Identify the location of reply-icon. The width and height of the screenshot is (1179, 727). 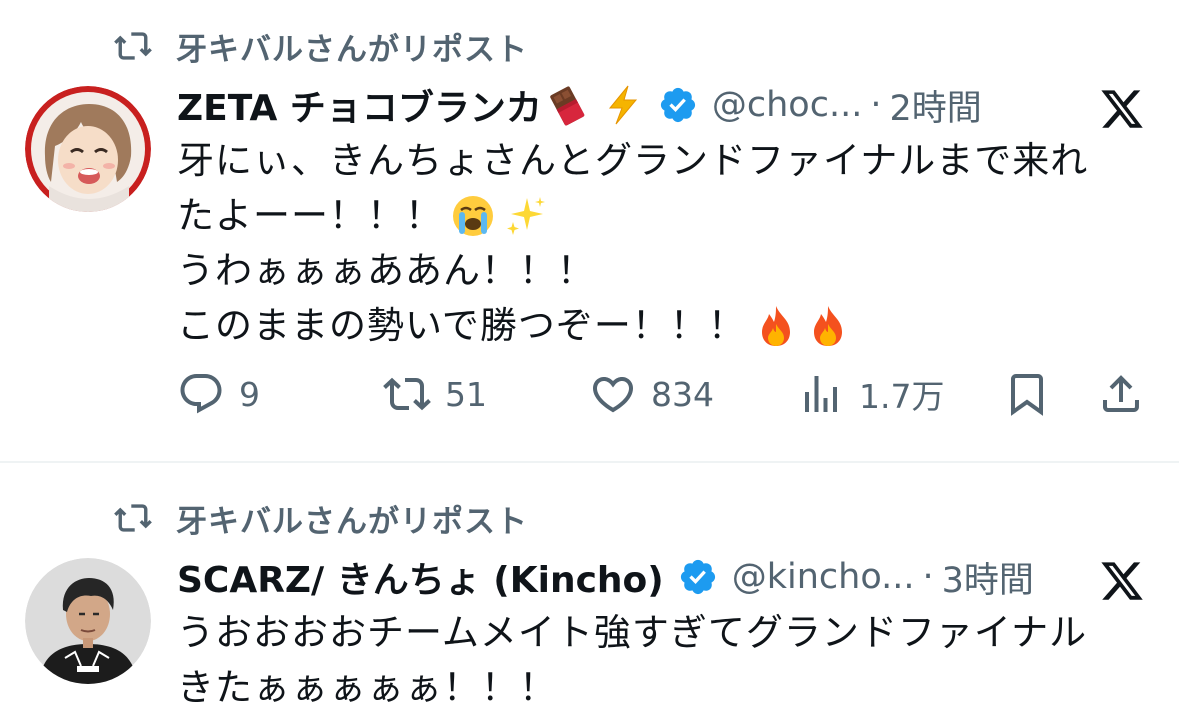
(201, 394).